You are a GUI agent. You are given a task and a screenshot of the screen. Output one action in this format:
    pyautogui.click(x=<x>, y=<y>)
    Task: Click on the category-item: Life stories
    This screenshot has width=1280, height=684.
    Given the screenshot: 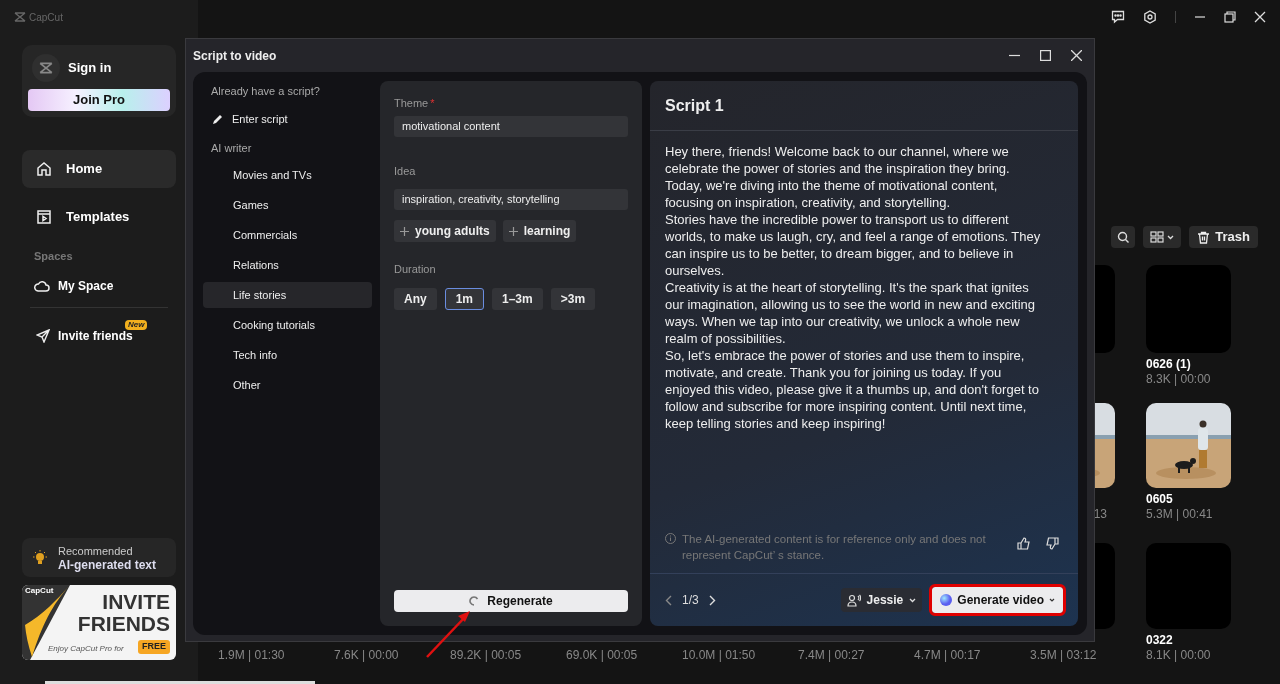 What is the action you would take?
    pyautogui.click(x=287, y=295)
    